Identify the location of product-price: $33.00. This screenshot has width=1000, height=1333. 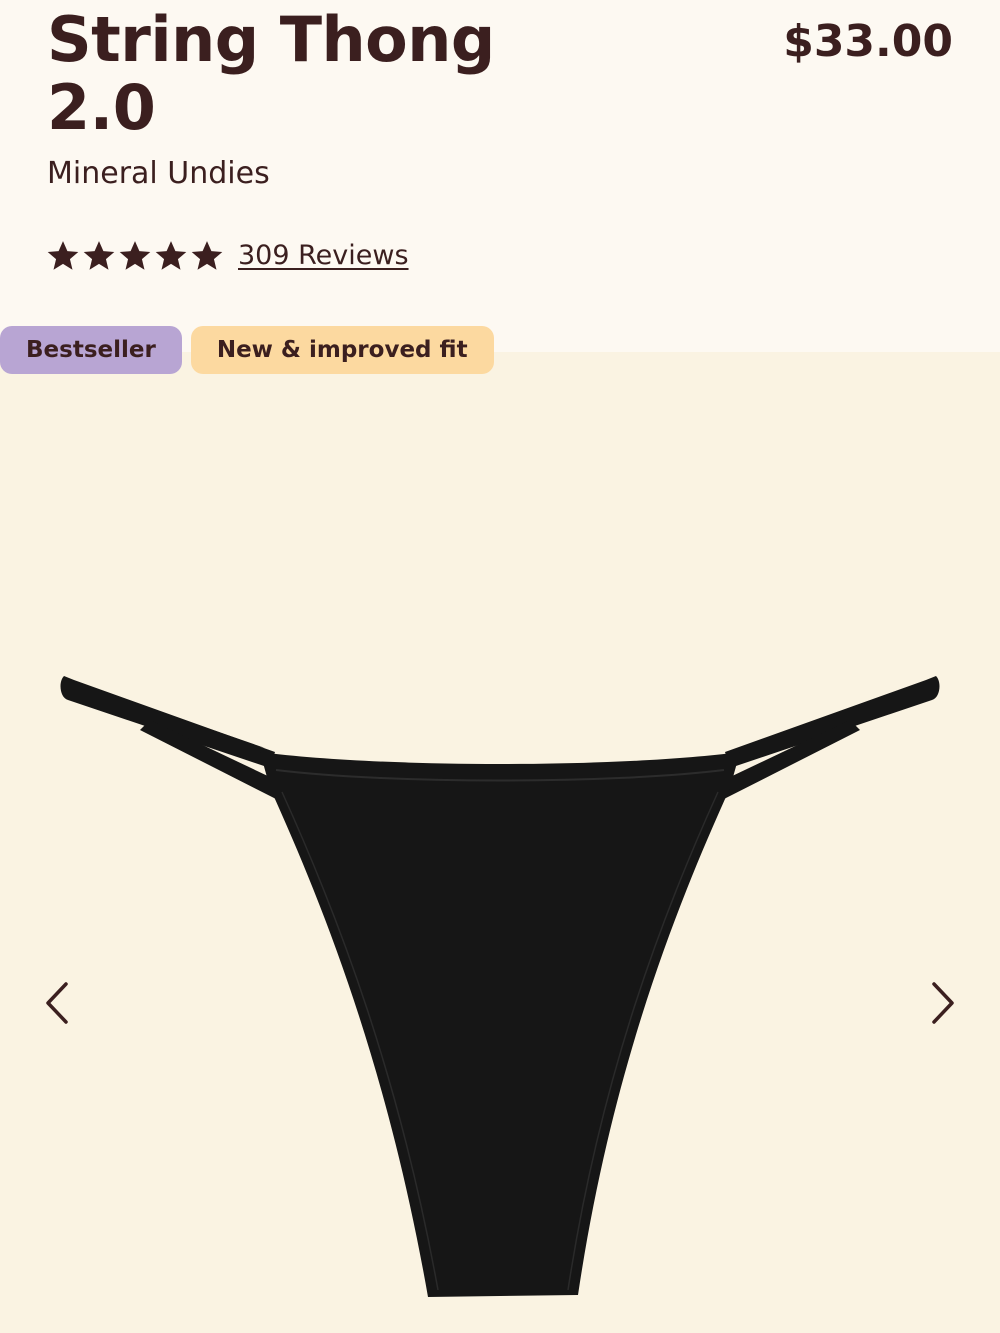
(868, 41).